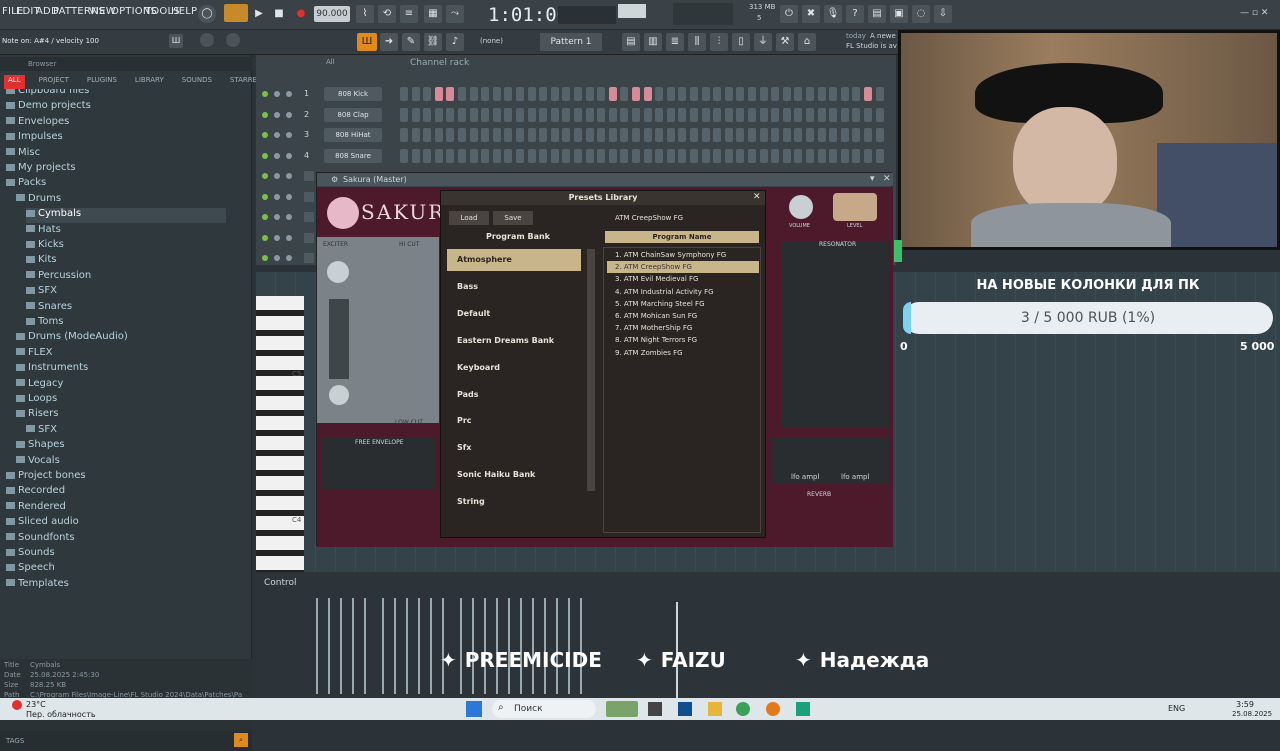 Image resolution: width=1280 pixels, height=751 pixels. What do you see at coordinates (279, 14) in the screenshot?
I see `stop-button: ■` at bounding box center [279, 14].